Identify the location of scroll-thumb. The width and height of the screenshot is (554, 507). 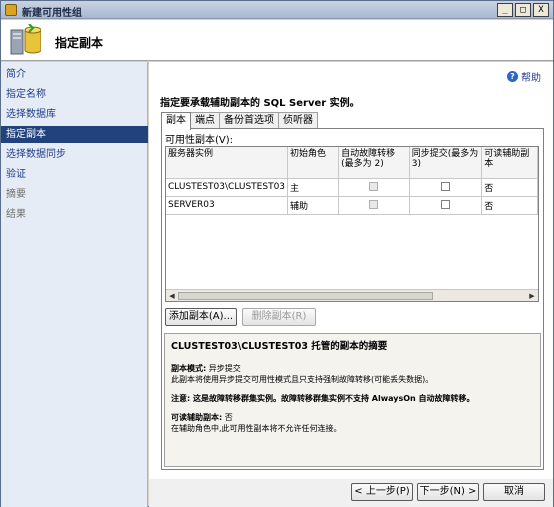
(305, 296).